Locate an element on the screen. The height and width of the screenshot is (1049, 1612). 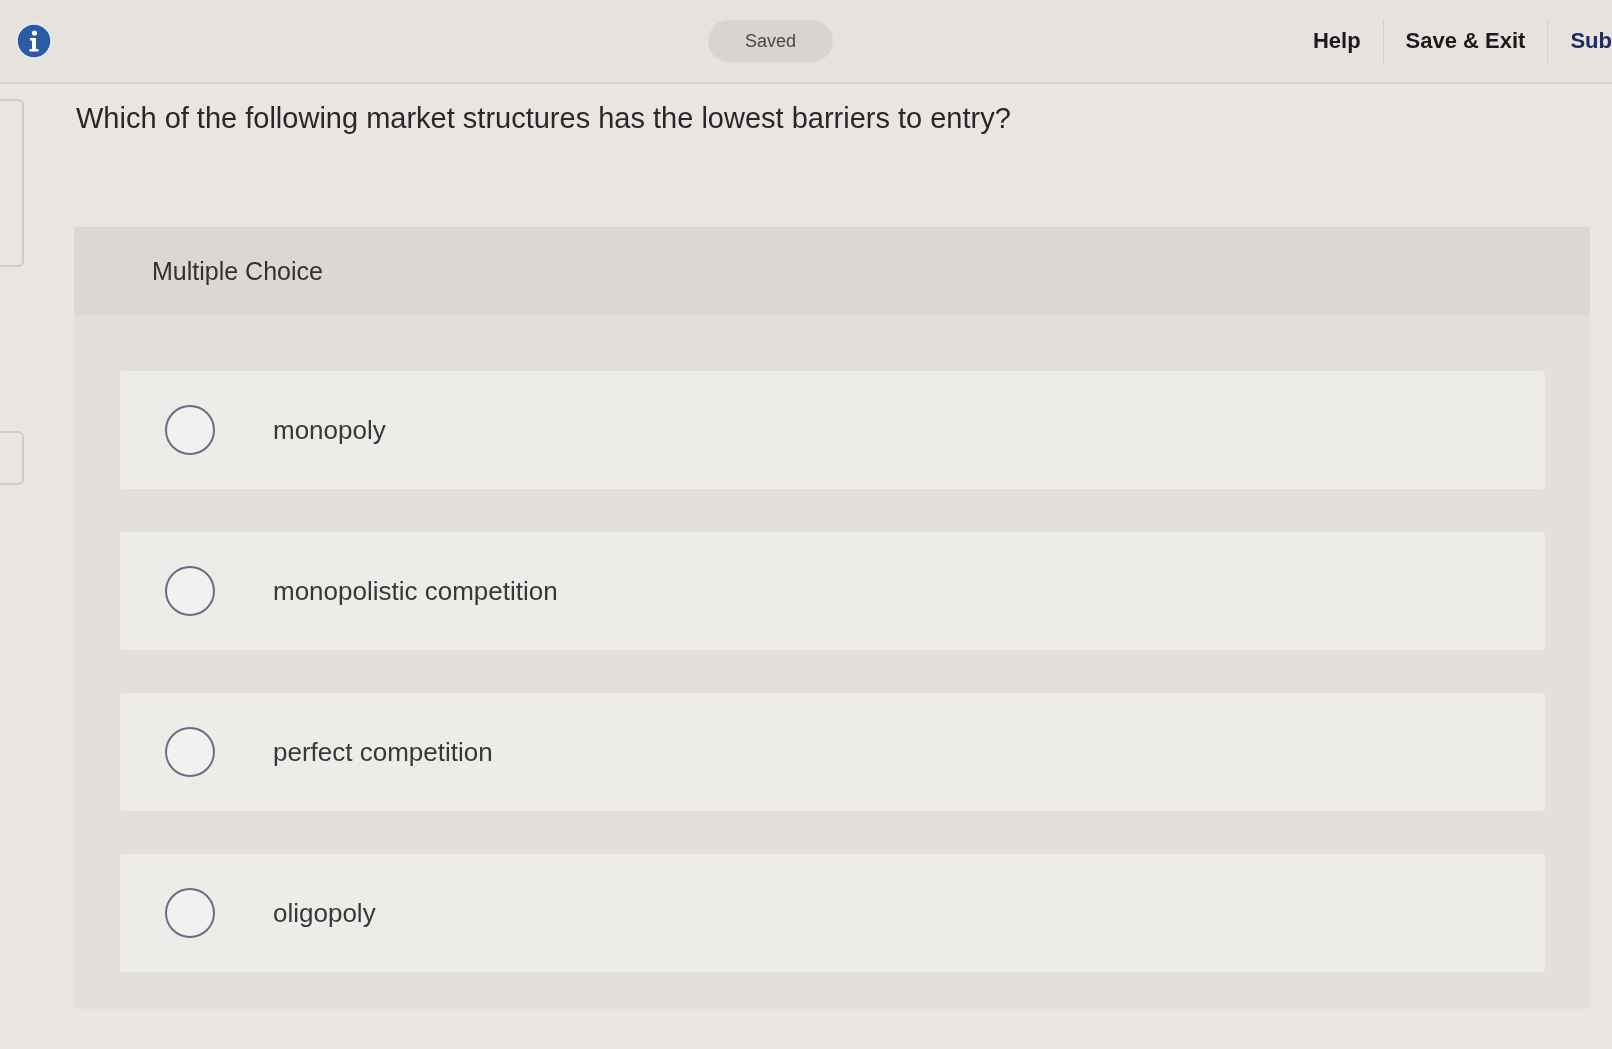
side-panel-edge is located at coordinates (12, 458).